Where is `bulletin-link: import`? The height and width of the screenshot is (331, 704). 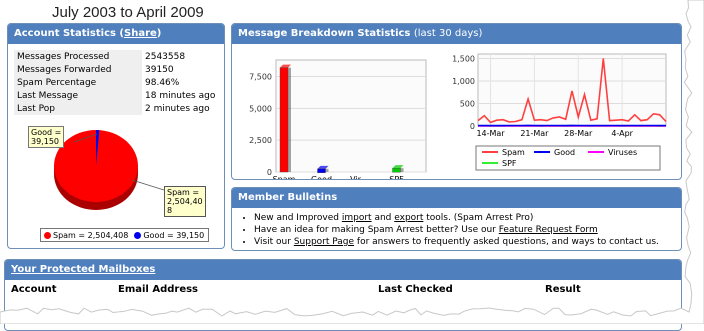
bulletin-link: import is located at coordinates (357, 218).